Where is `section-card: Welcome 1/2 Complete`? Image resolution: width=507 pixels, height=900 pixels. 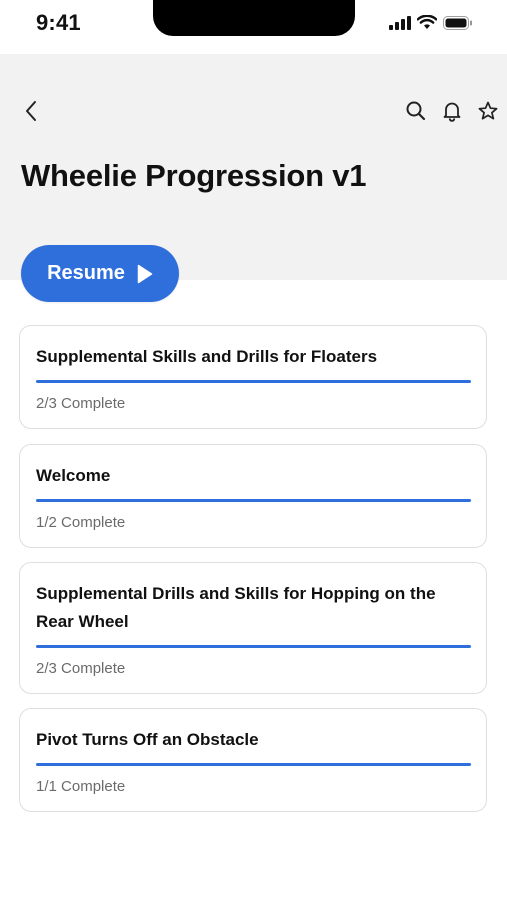 section-card: Welcome 1/2 Complete is located at coordinates (253, 496).